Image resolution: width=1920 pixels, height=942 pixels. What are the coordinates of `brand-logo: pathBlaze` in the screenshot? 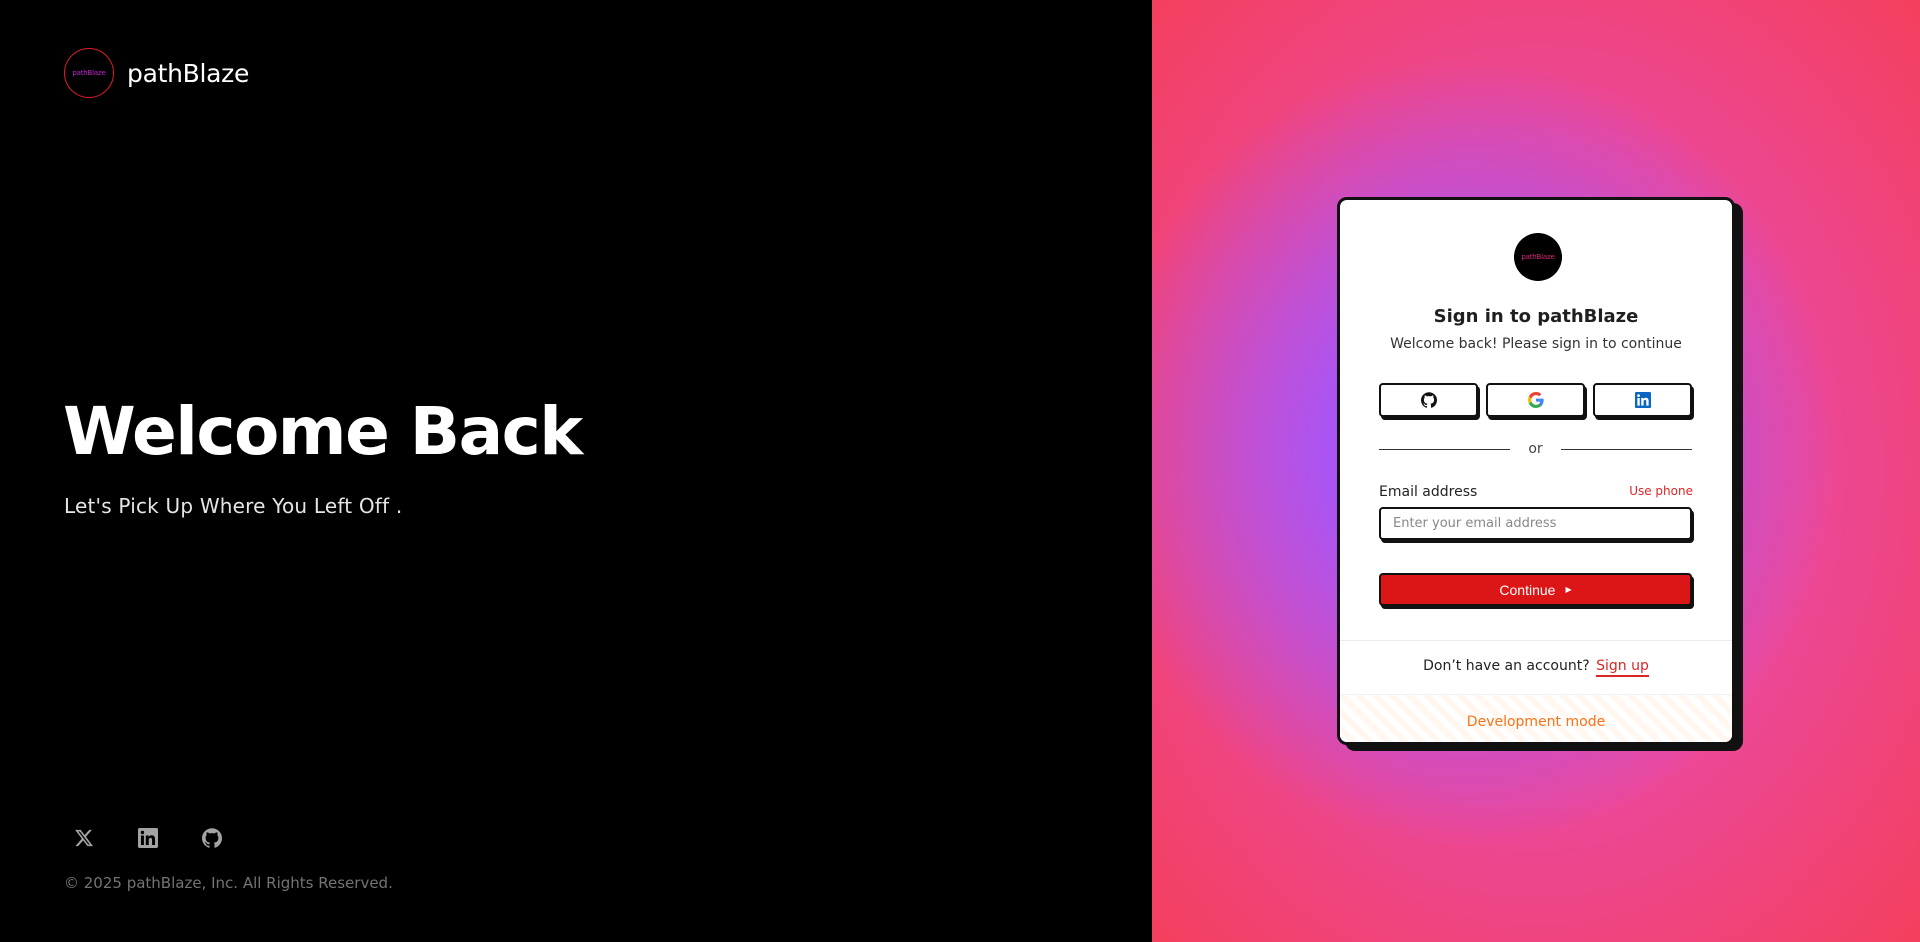 It's located at (89, 73).